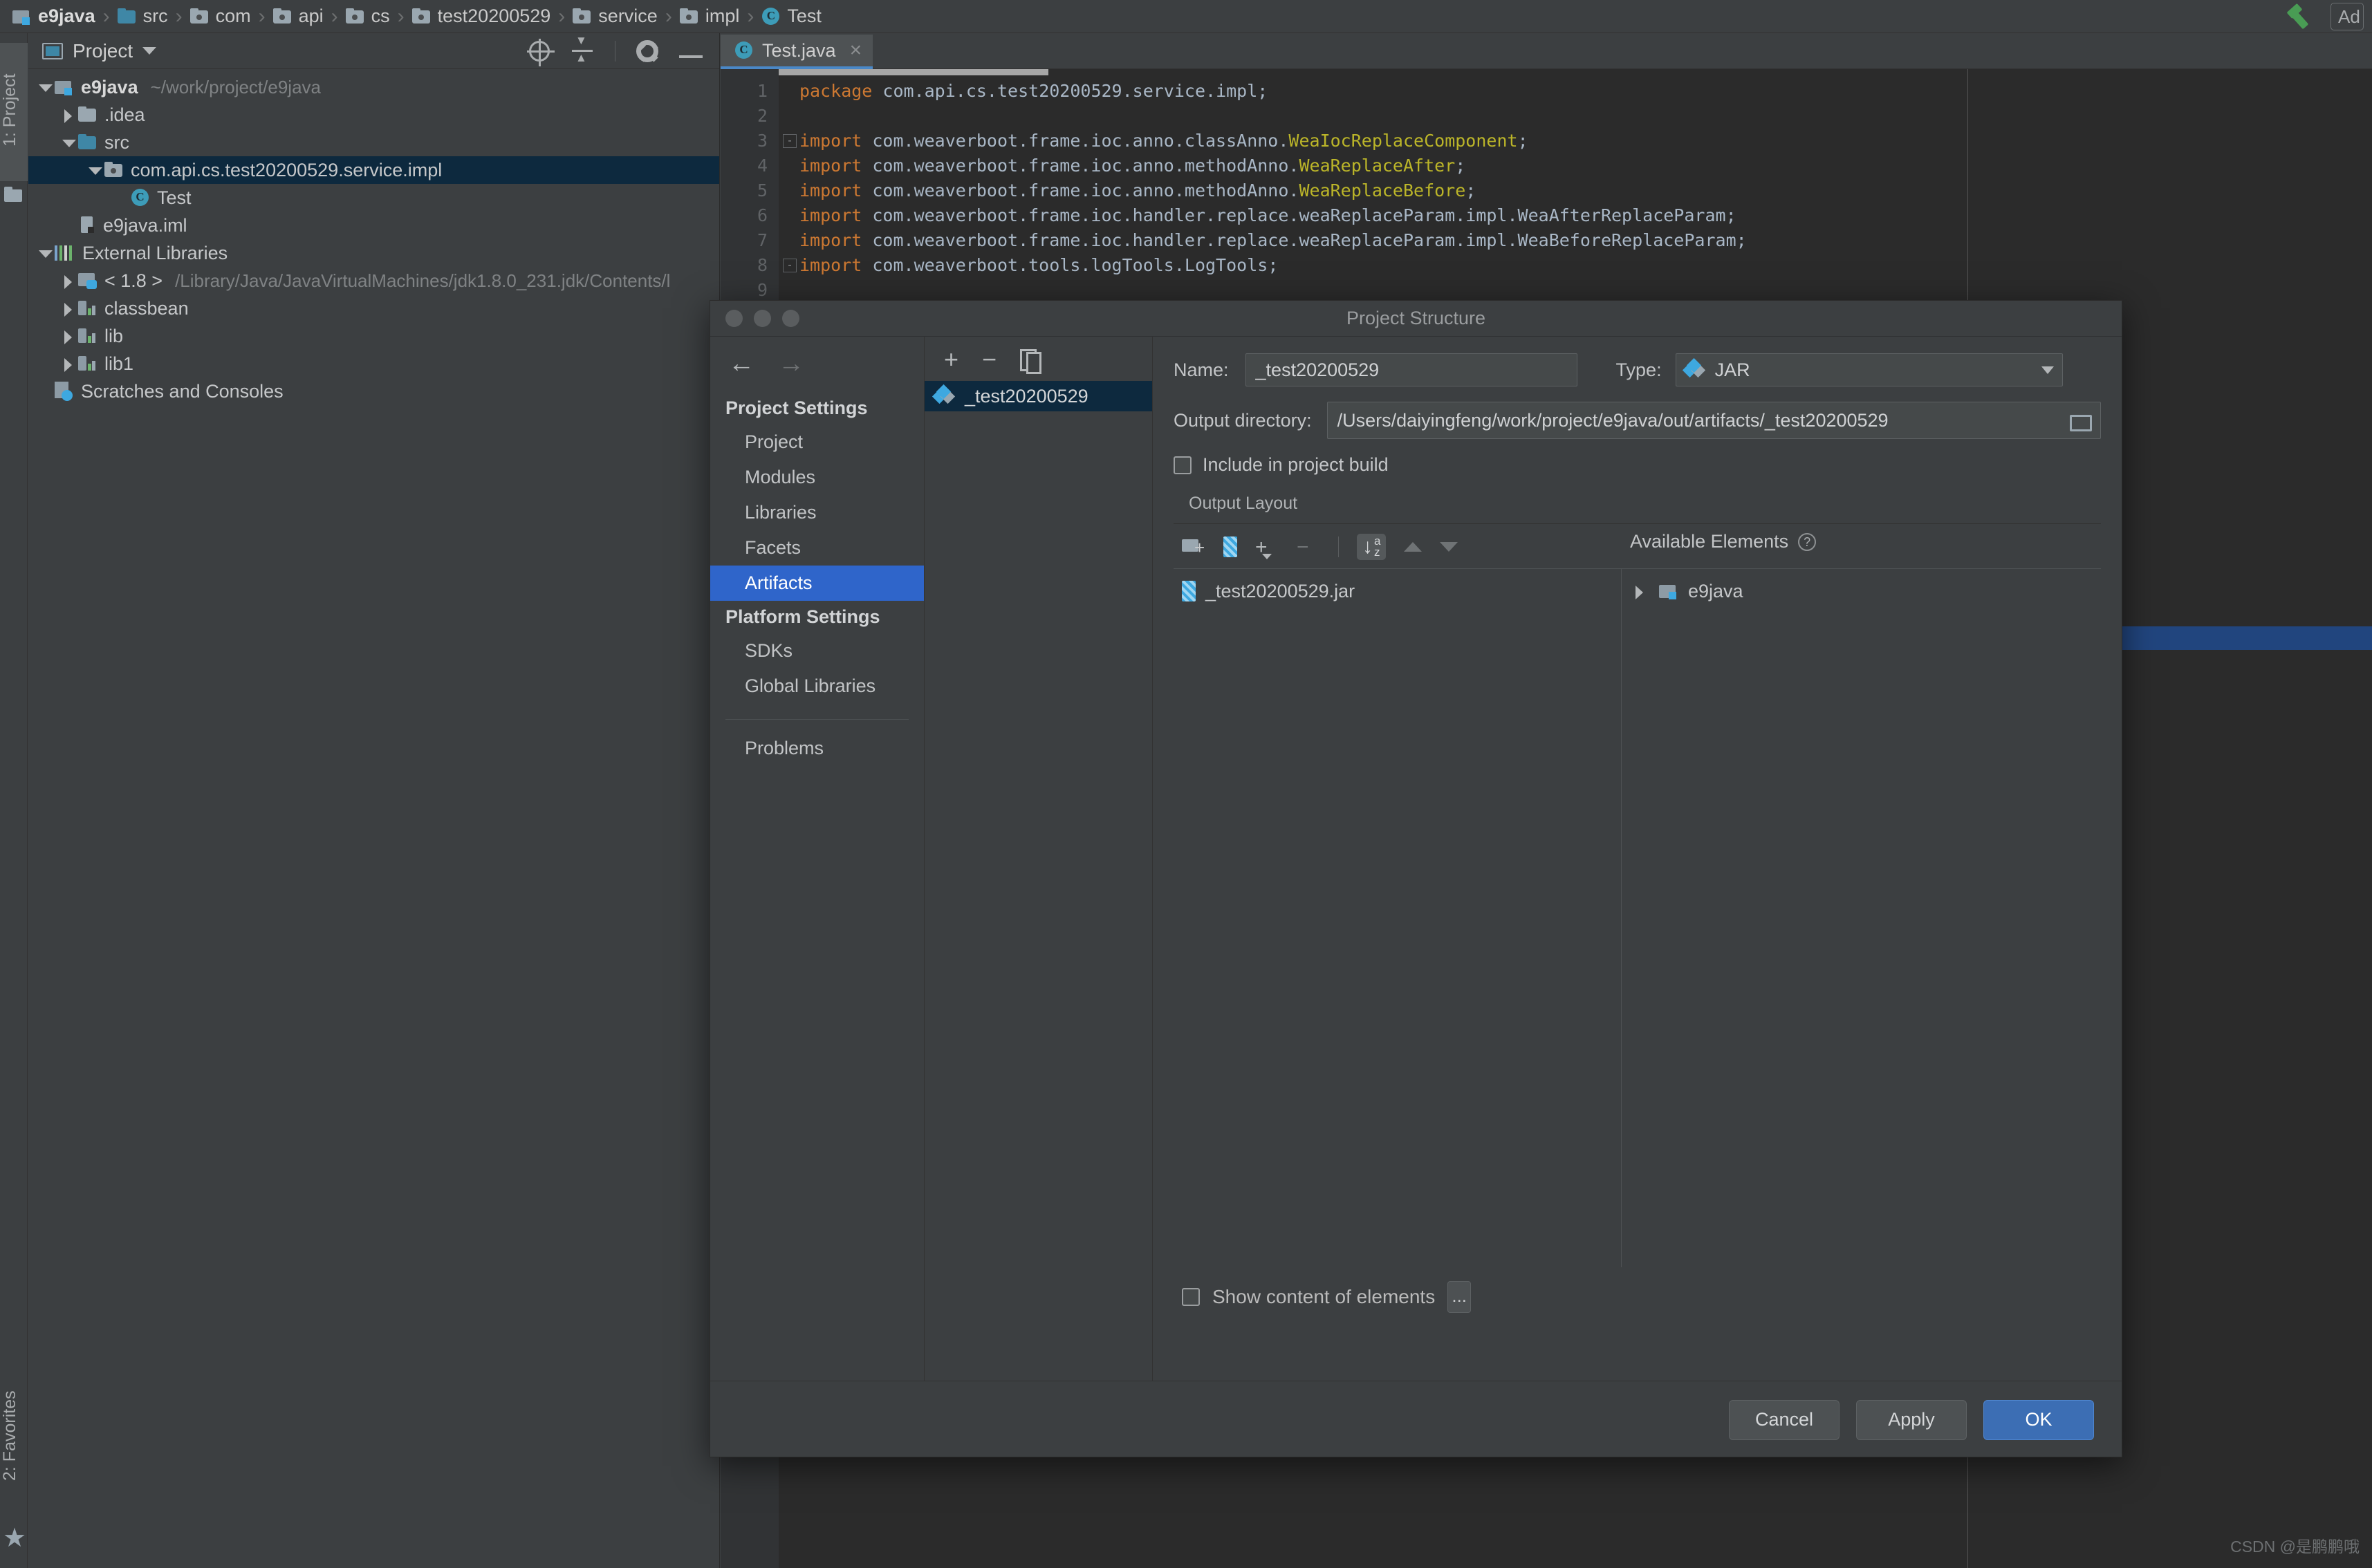 The width and height of the screenshot is (2372, 1568). I want to click on artifact-name-input: _test20200529, so click(1411, 369).